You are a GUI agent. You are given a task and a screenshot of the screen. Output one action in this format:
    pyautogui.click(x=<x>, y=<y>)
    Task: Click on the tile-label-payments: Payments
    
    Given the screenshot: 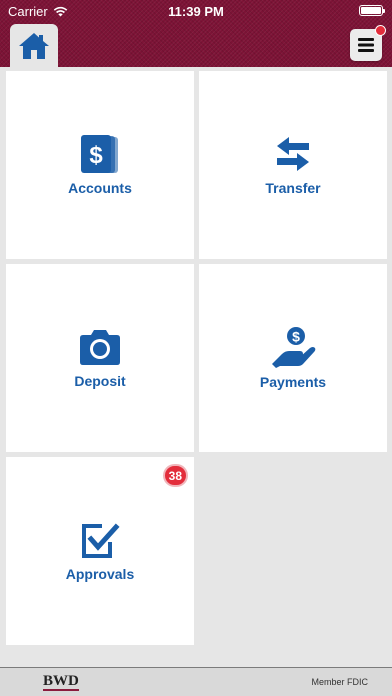 What is the action you would take?
    pyautogui.click(x=293, y=382)
    